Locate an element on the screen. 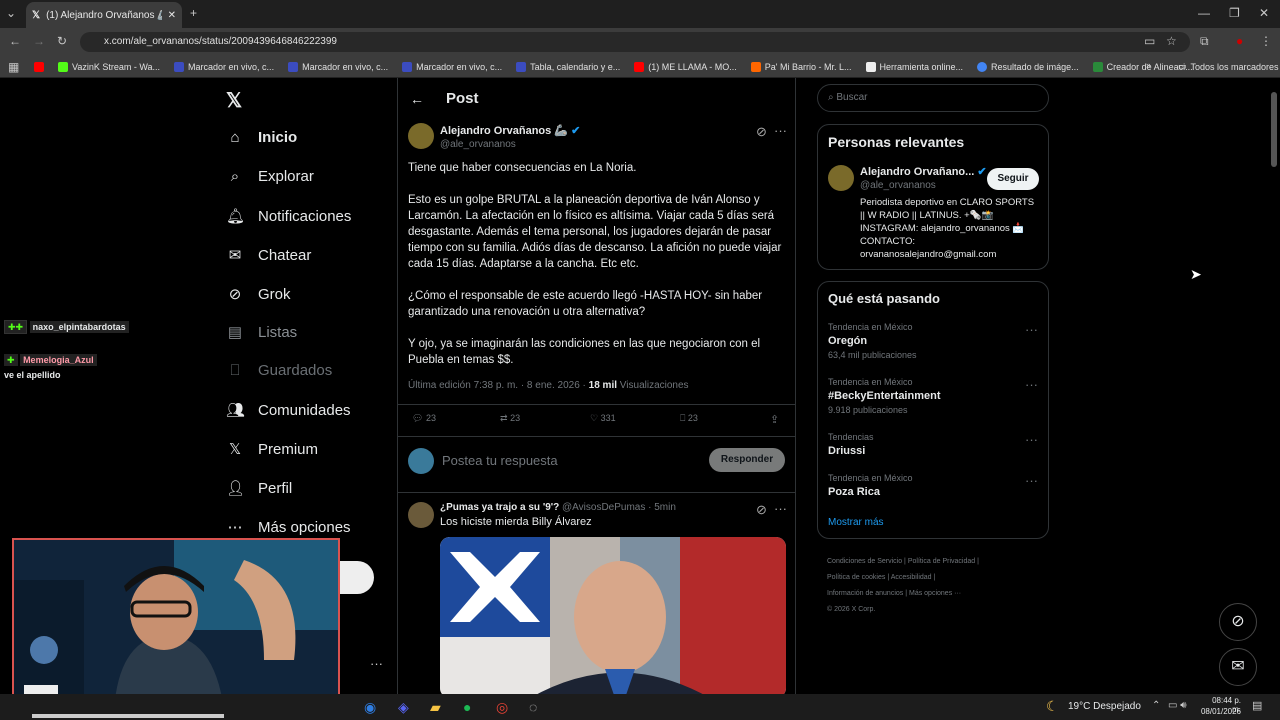 The width and height of the screenshot is (1280, 720). repost-action: ⇄ 23 is located at coordinates (510, 418).